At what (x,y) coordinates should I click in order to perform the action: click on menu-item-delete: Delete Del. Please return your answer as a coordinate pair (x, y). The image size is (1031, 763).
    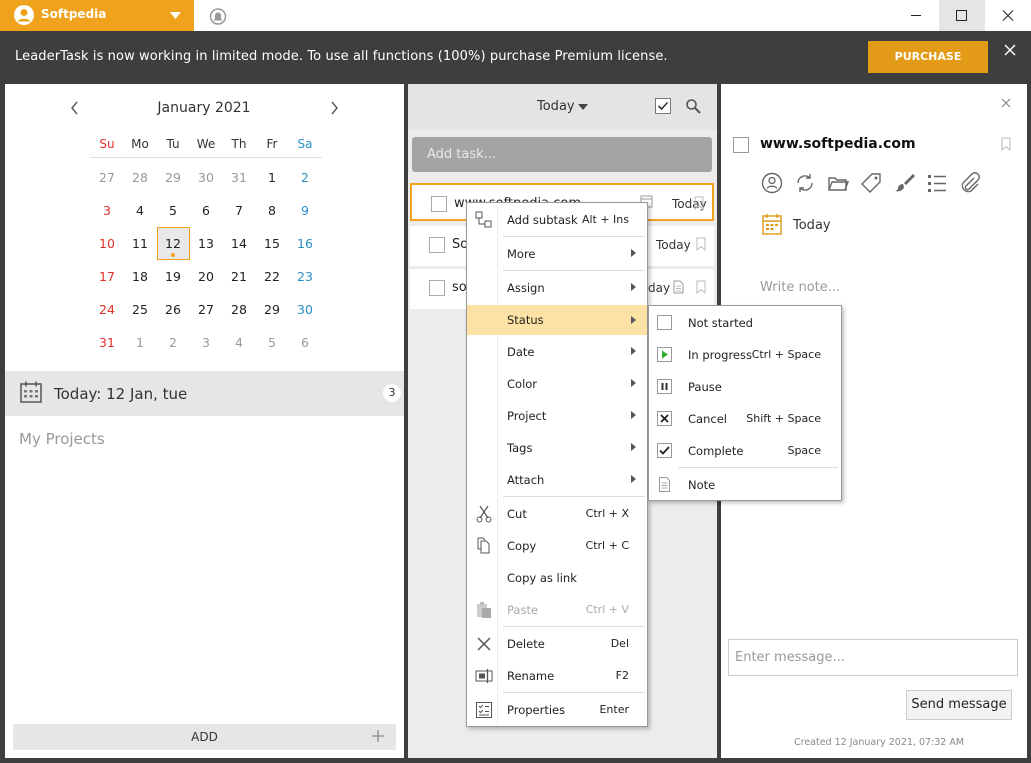
    Looking at the image, I should click on (557, 644).